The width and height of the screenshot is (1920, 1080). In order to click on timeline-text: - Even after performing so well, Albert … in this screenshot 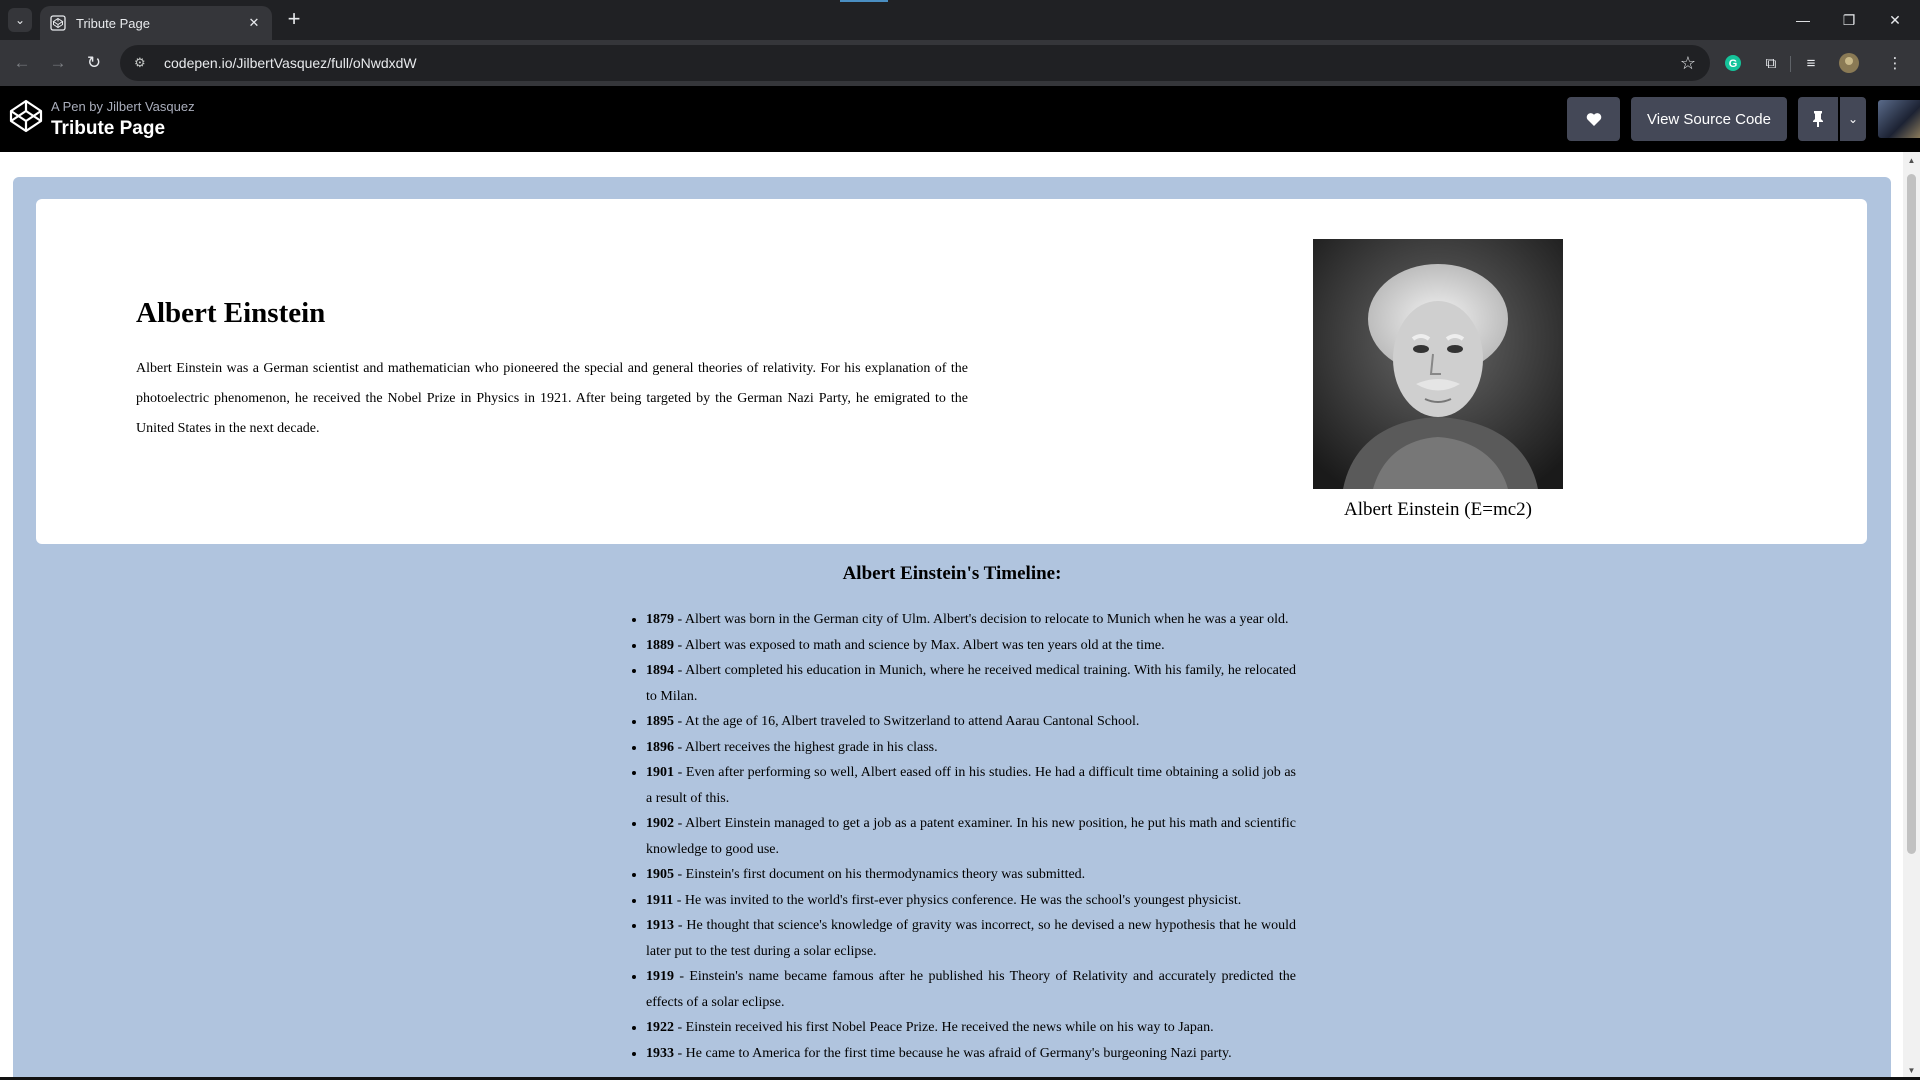, I will do `click(971, 785)`.